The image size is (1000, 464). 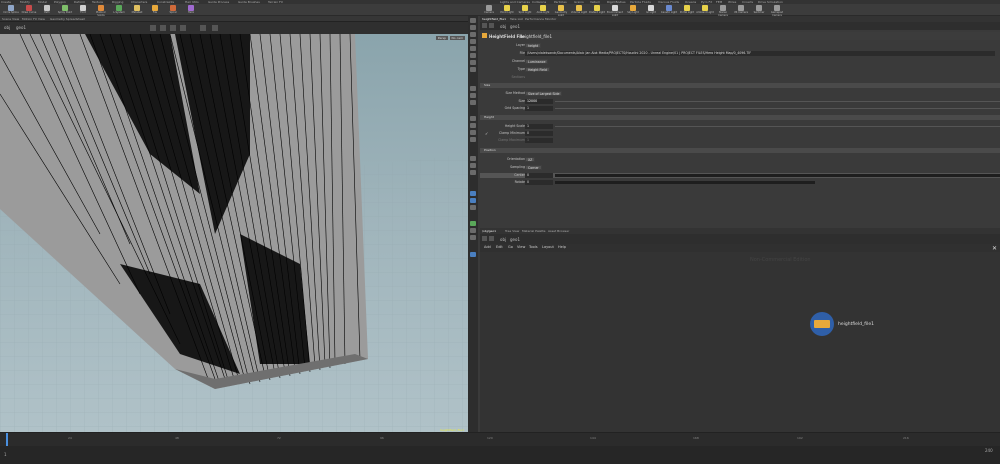 I want to click on render-icon, so click(x=215, y=28).